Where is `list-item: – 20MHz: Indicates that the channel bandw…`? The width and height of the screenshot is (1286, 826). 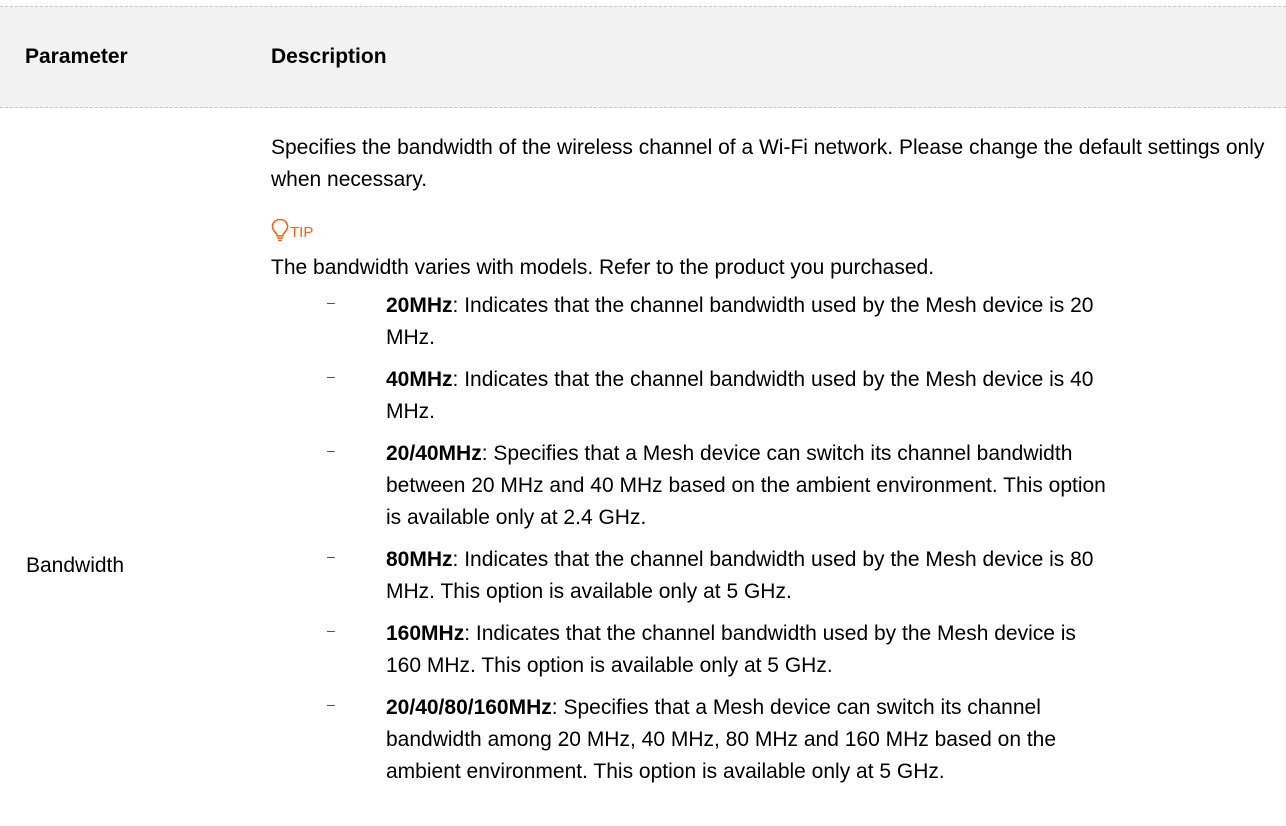
list-item: – 20MHz: Indicates that the channel bandw… is located at coordinates (690, 322).